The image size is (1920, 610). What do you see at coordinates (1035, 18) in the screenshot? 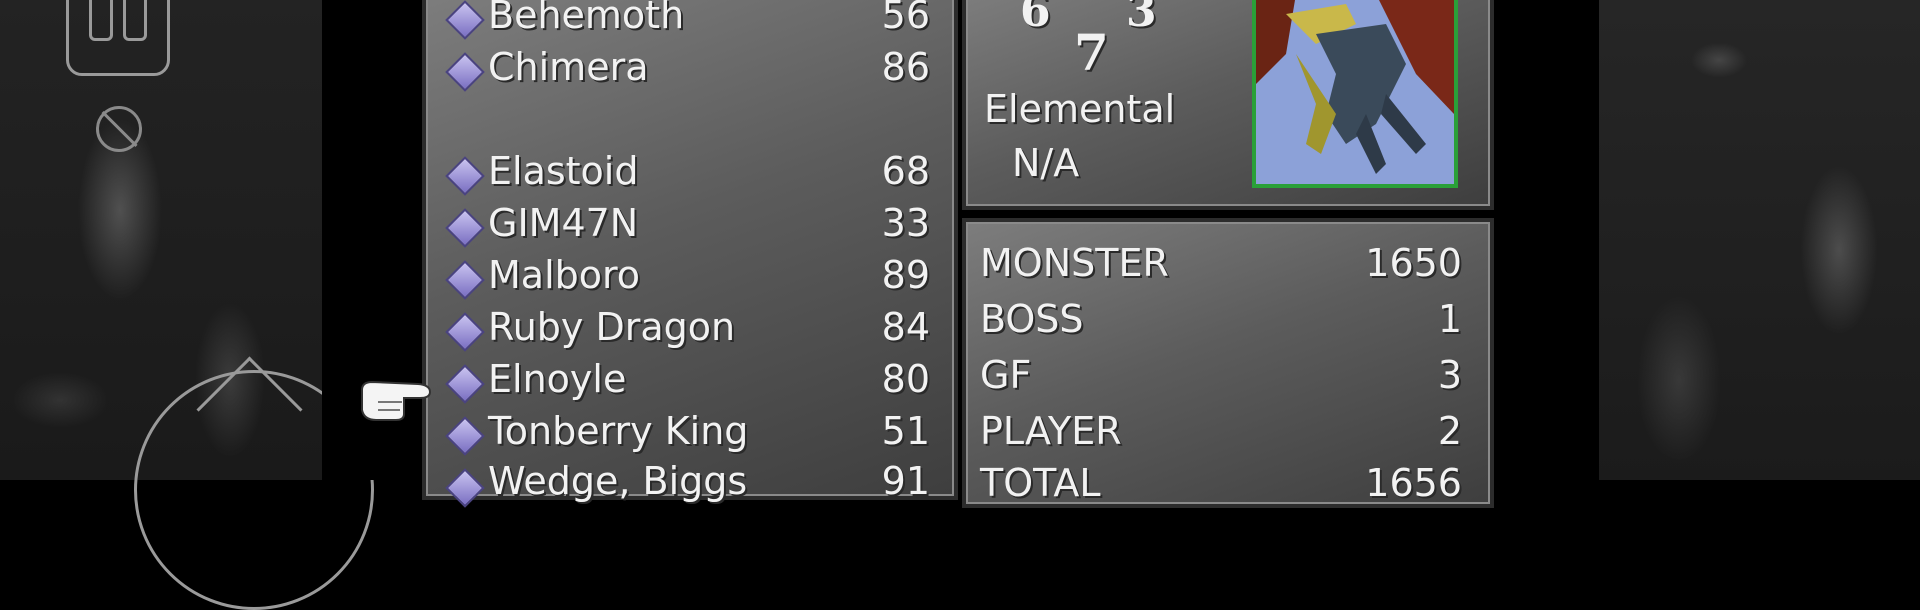
I see `card-rank-left: 6` at bounding box center [1035, 18].